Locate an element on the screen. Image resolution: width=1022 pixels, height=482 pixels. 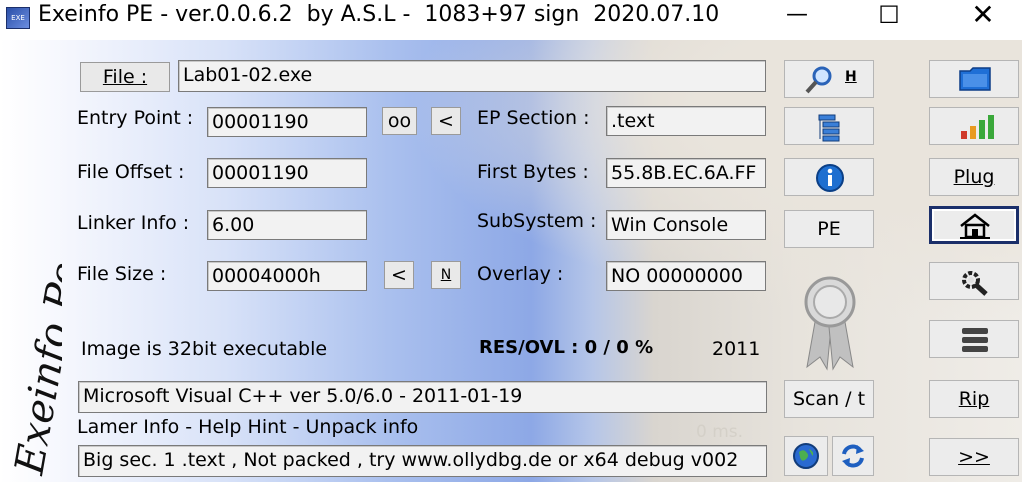
file-offset-label: File Offset : is located at coordinates (131, 172).